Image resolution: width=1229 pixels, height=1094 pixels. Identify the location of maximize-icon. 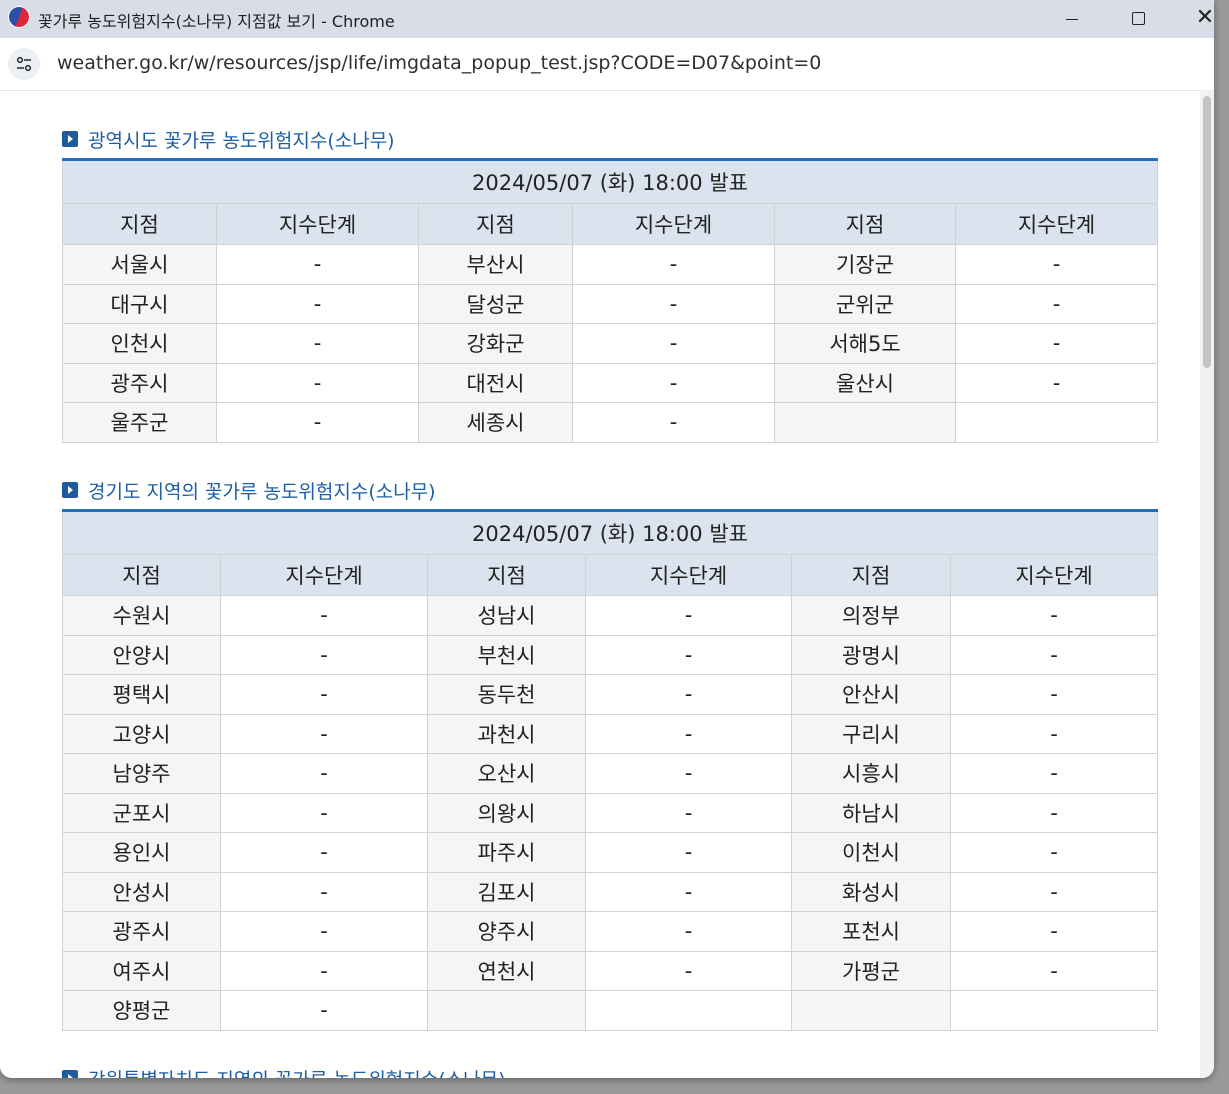
(1138, 18).